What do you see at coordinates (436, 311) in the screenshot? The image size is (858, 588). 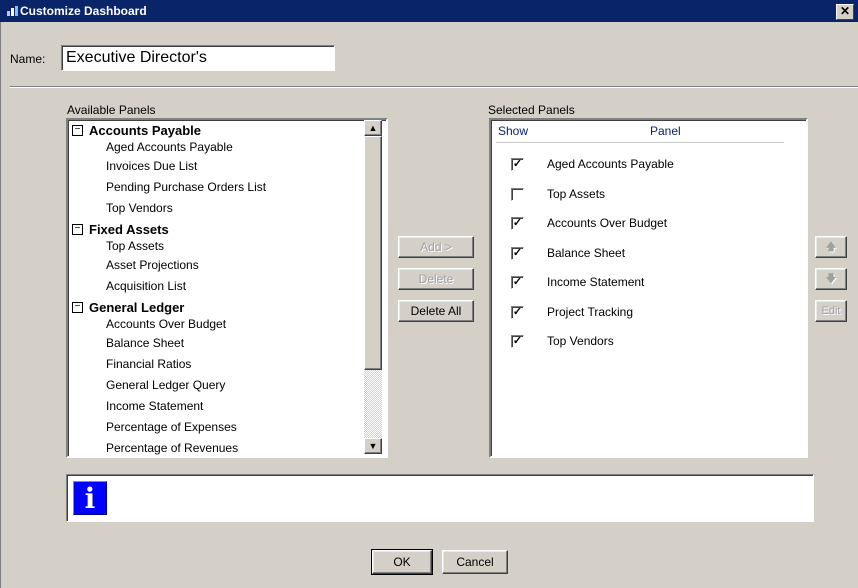 I see `delete-all-button: Delete All` at bounding box center [436, 311].